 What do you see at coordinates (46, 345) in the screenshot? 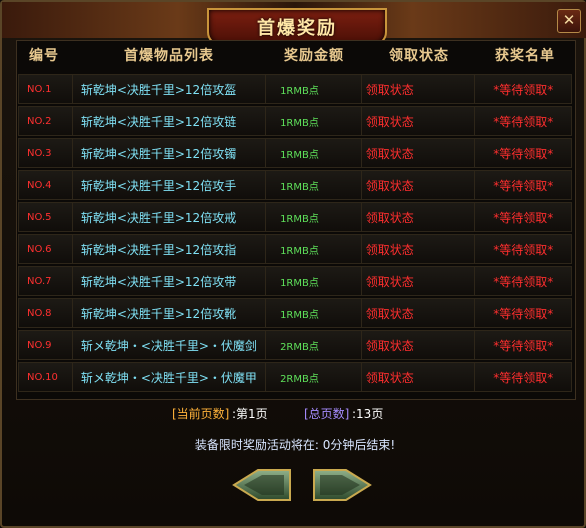
I see `row-number: NO.9` at bounding box center [46, 345].